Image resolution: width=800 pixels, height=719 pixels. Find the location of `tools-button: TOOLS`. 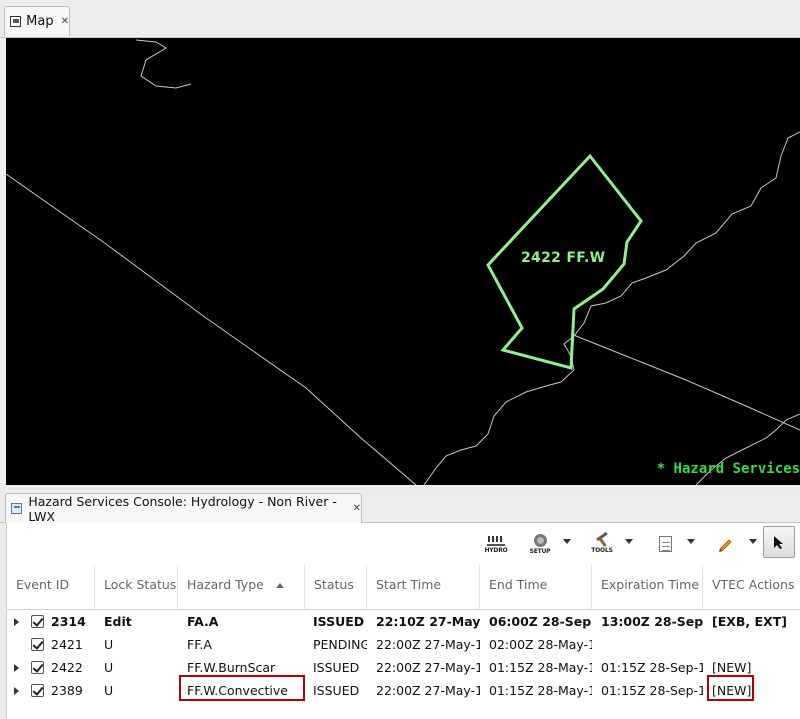

tools-button: TOOLS is located at coordinates (602, 544).